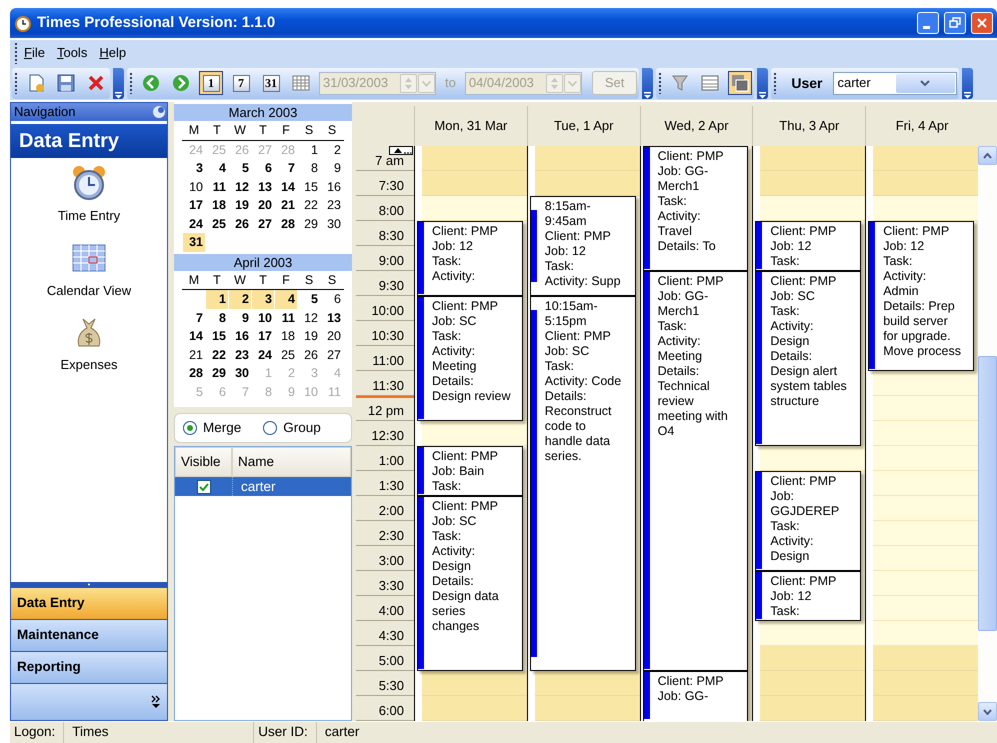 The image size is (997, 743). What do you see at coordinates (212, 428) in the screenshot?
I see `radio-option: Merge` at bounding box center [212, 428].